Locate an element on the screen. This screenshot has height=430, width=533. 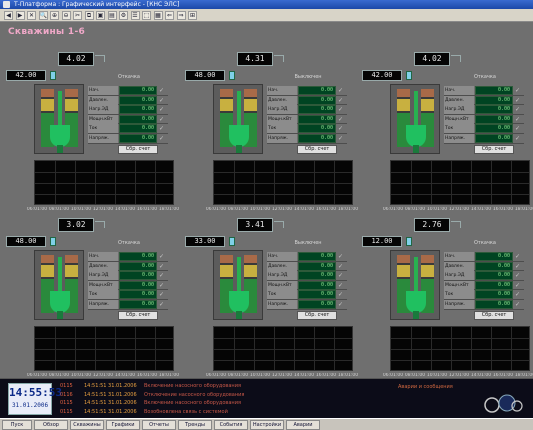
param-row: Нач. 0.00 ✓ is located at coordinates (128, 91).